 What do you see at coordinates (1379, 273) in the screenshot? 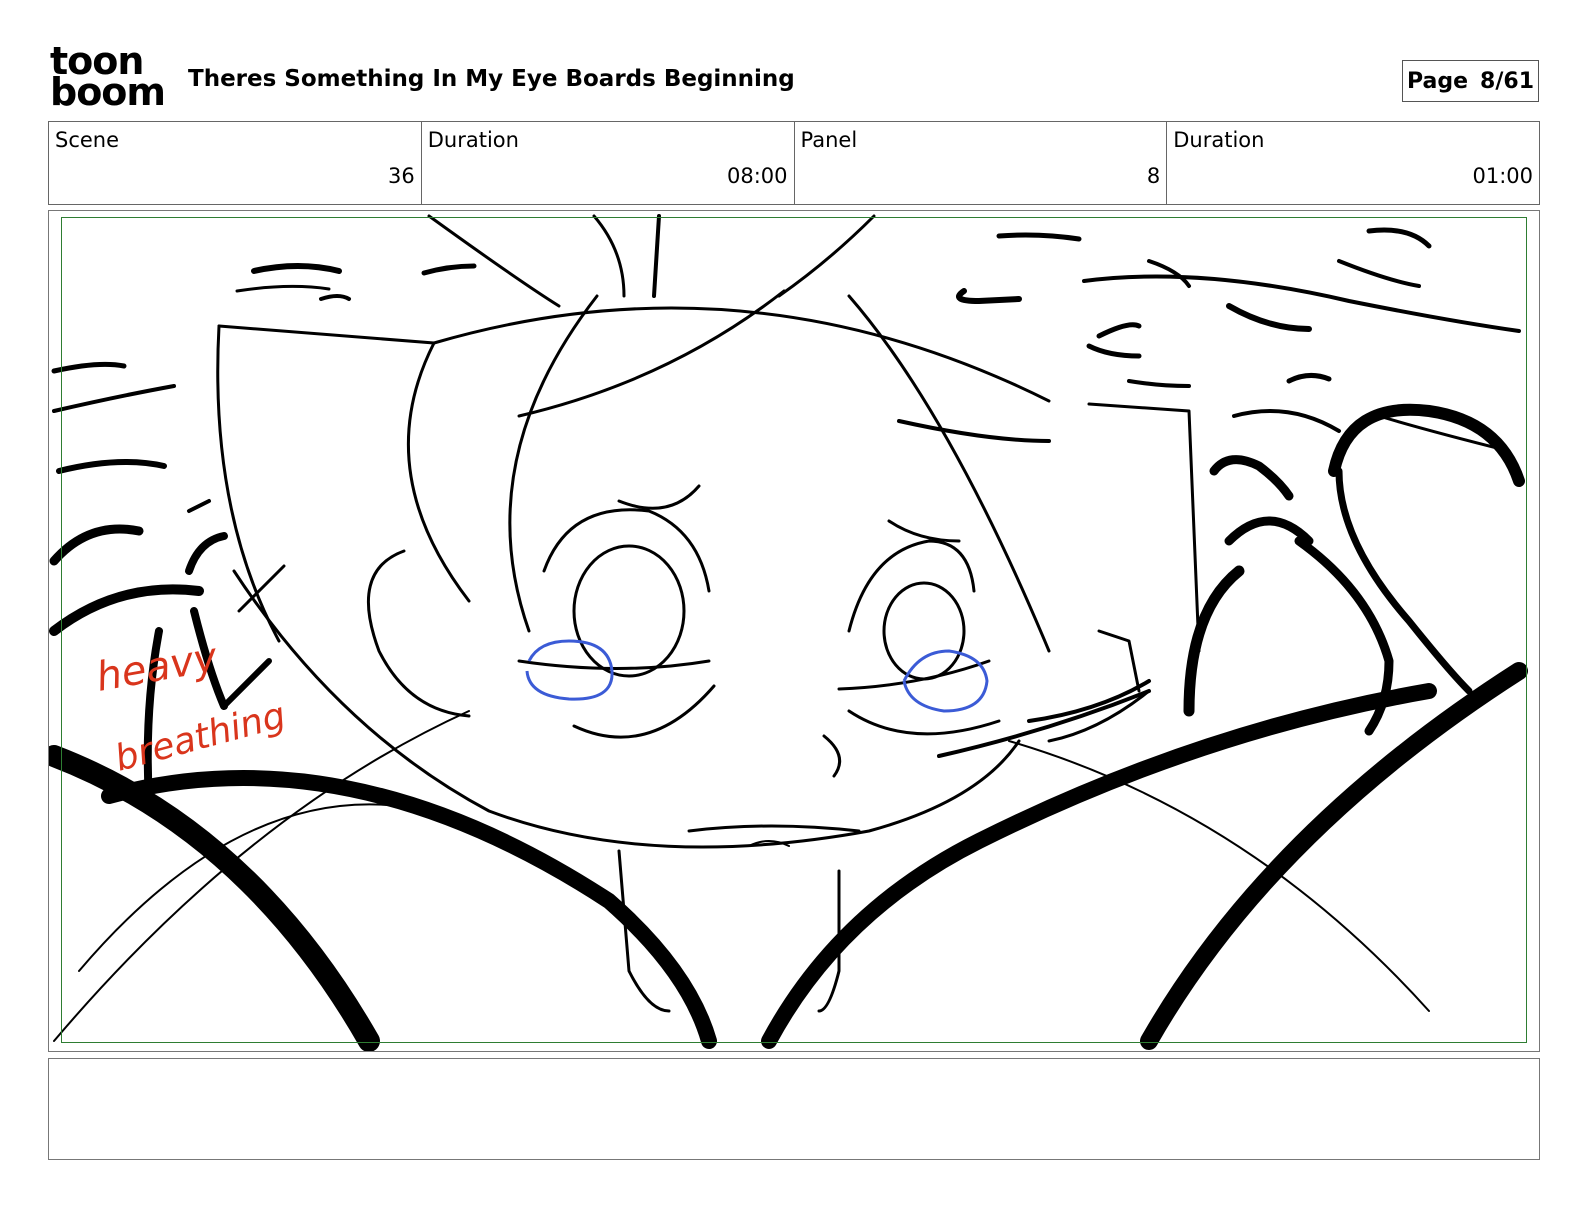
I see `speed-line-r6` at bounding box center [1379, 273].